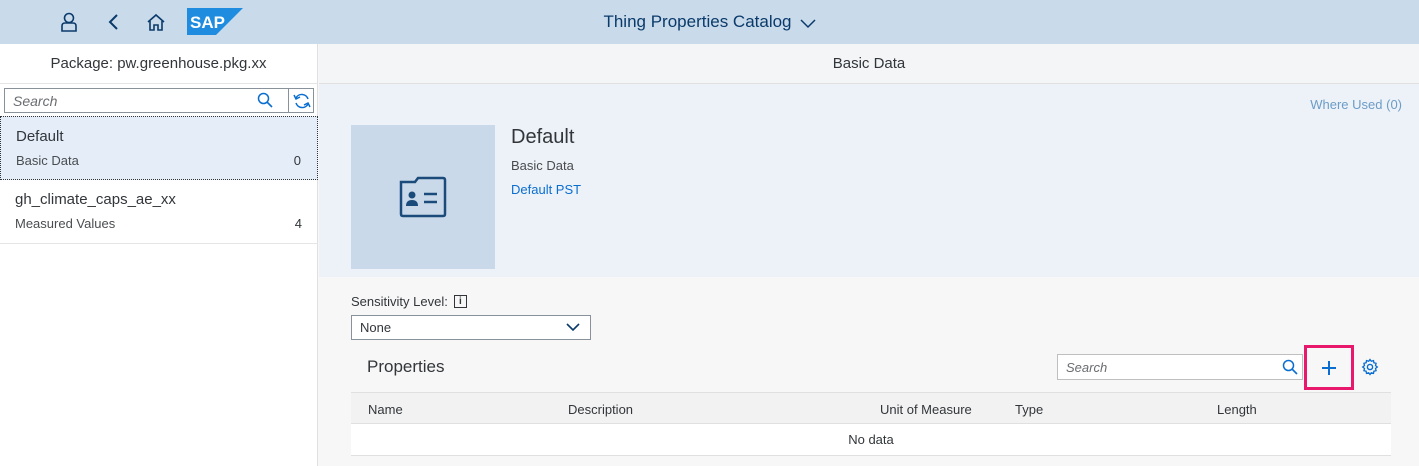 The height and width of the screenshot is (466, 1419). Describe the element at coordinates (297, 160) in the screenshot. I see `list-item-count: 0` at that location.